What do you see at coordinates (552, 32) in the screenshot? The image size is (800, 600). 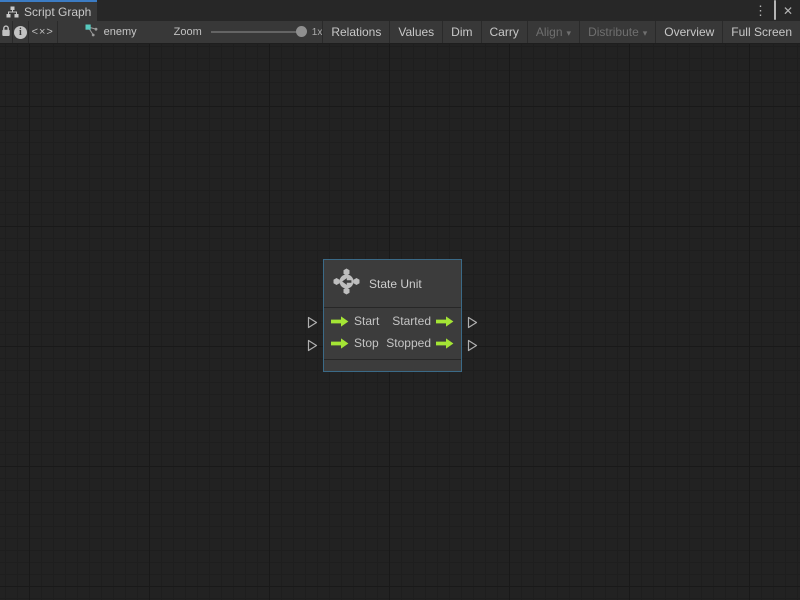 I see `align-dropdown: Align ▾` at bounding box center [552, 32].